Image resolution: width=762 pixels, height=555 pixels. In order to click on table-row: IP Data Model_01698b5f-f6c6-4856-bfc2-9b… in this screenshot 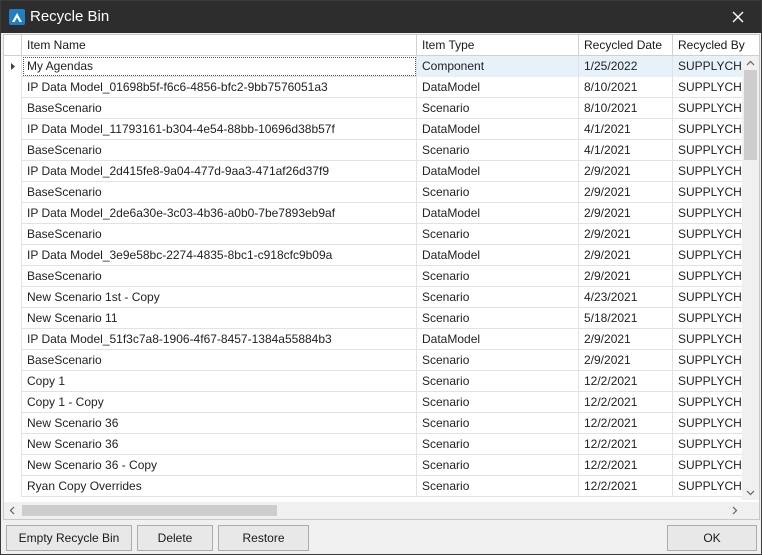, I will do `click(374, 87)`.